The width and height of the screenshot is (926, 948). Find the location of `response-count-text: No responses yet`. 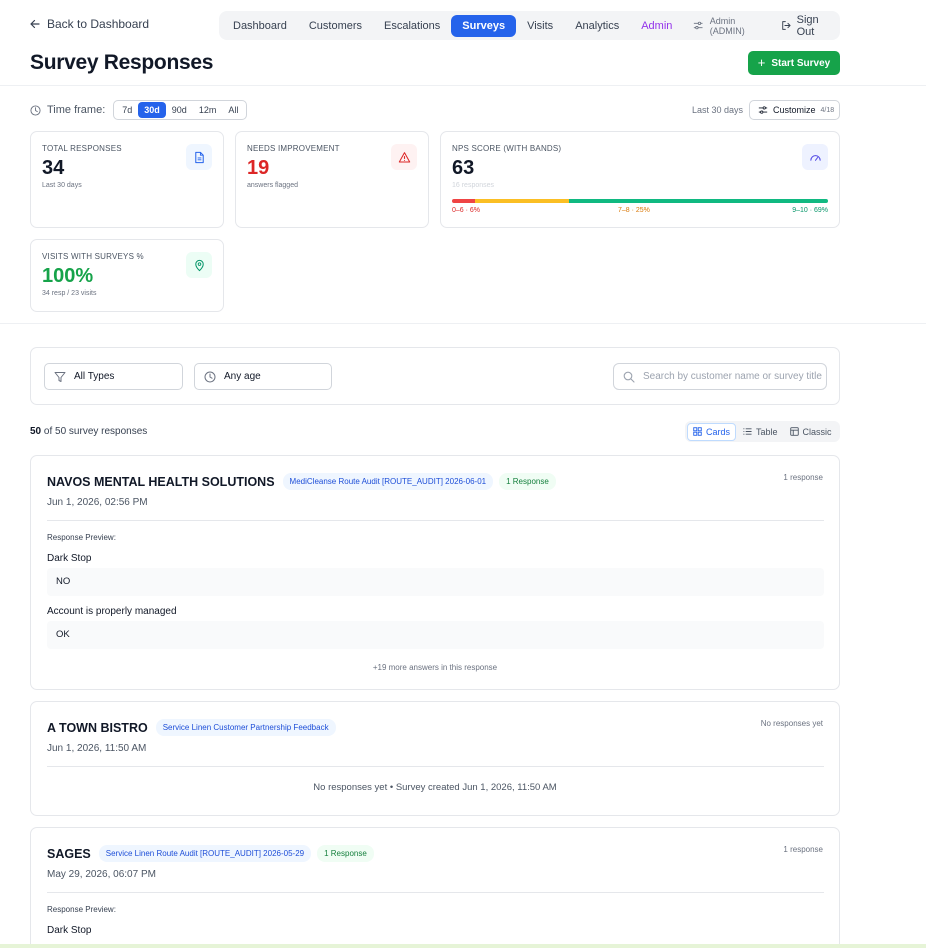

response-count-text: No responses yet is located at coordinates (791, 723).